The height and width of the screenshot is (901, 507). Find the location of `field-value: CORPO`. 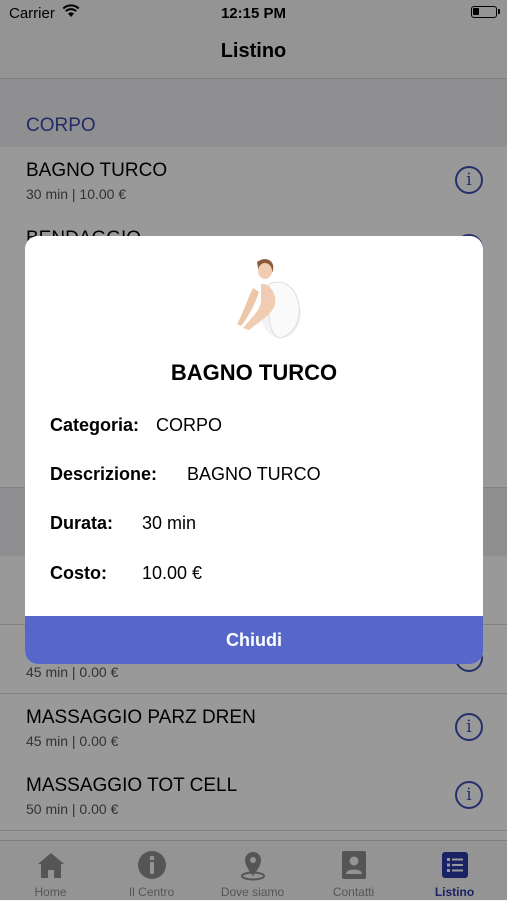

field-value: CORPO is located at coordinates (189, 425).